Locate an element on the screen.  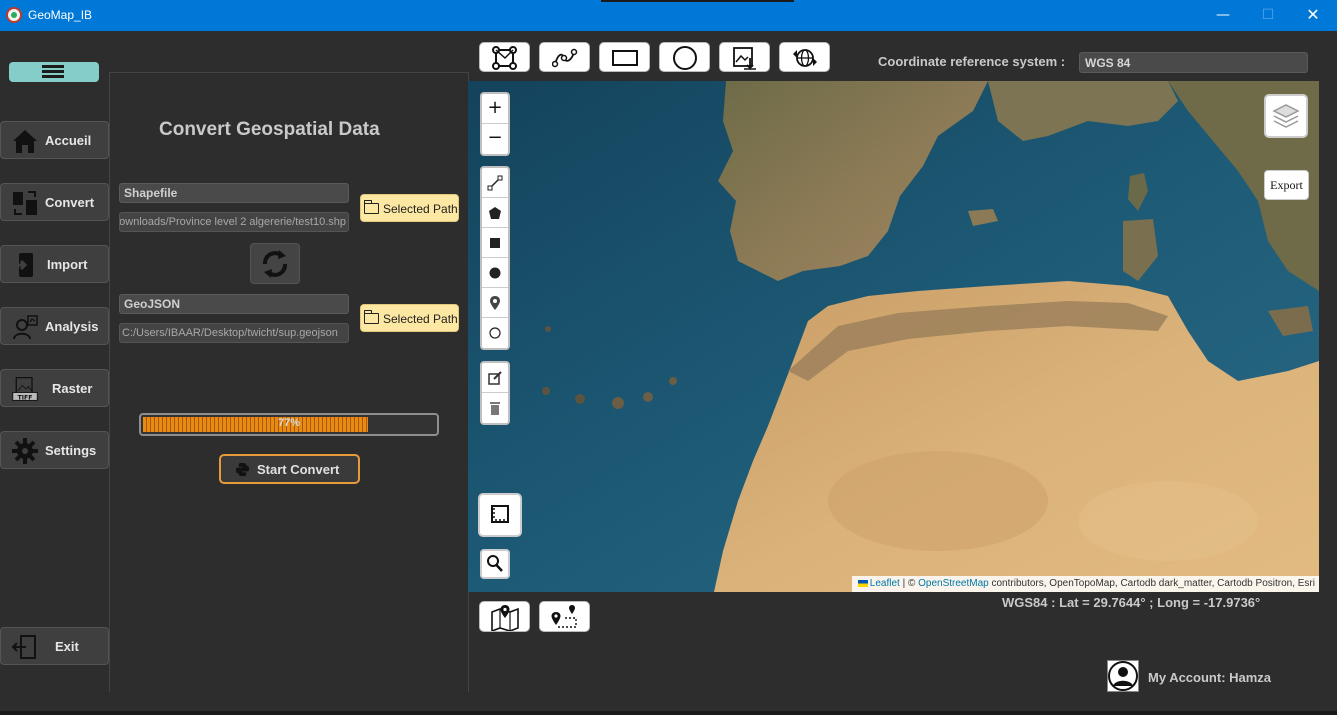
circle-icon is located at coordinates (495, 273).